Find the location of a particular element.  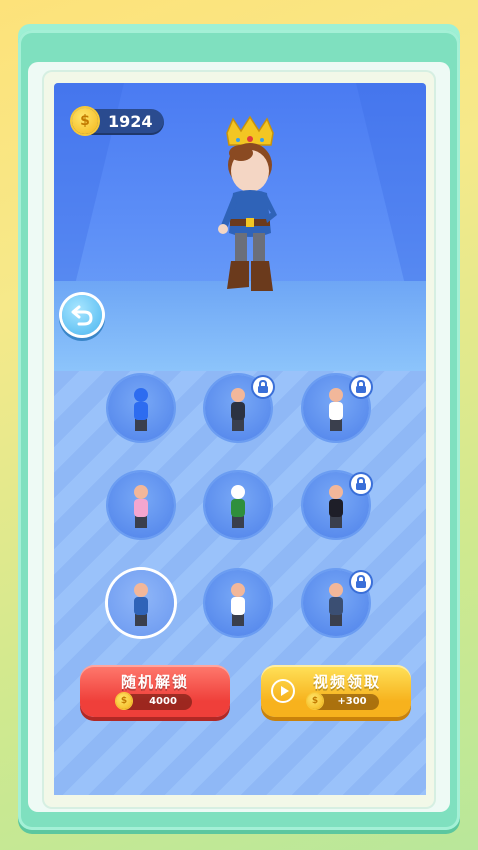

skin-figure-fairy is located at coordinates (141, 506).